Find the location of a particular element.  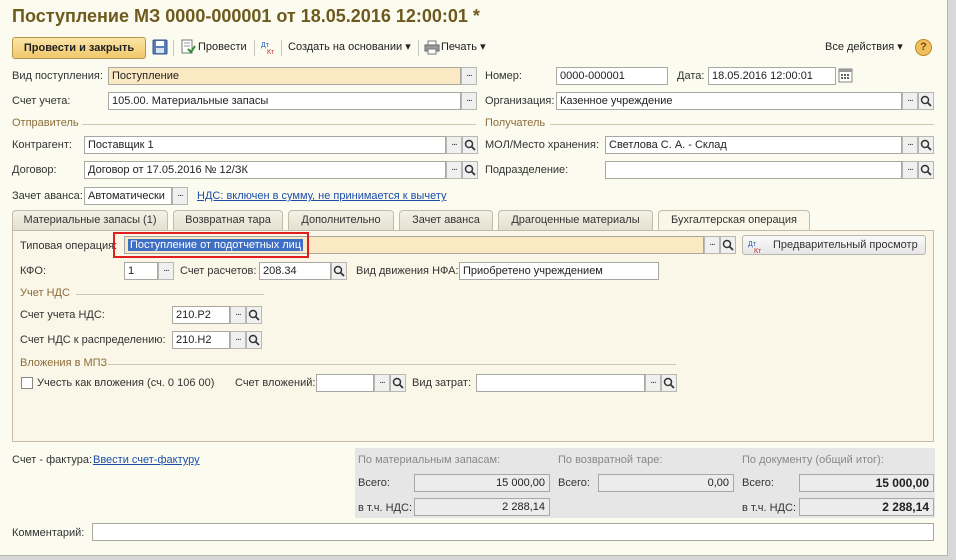

print-label: Печать is located at coordinates (459, 47).